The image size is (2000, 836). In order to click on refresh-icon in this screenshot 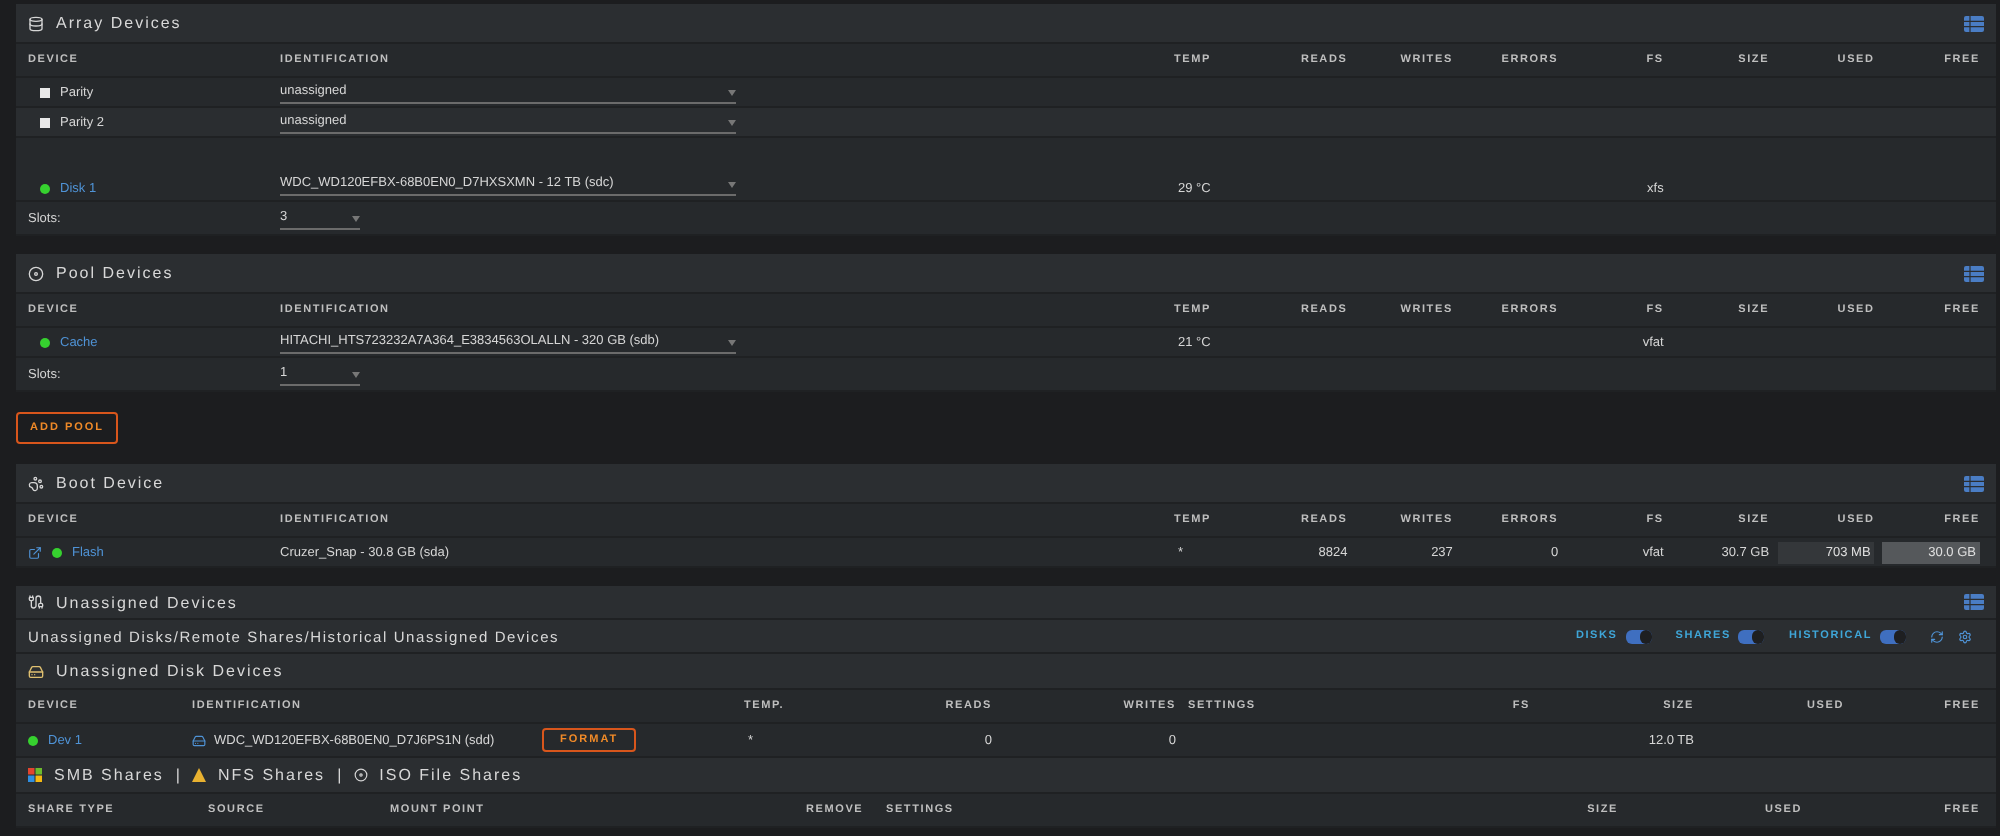, I will do `click(1937, 636)`.